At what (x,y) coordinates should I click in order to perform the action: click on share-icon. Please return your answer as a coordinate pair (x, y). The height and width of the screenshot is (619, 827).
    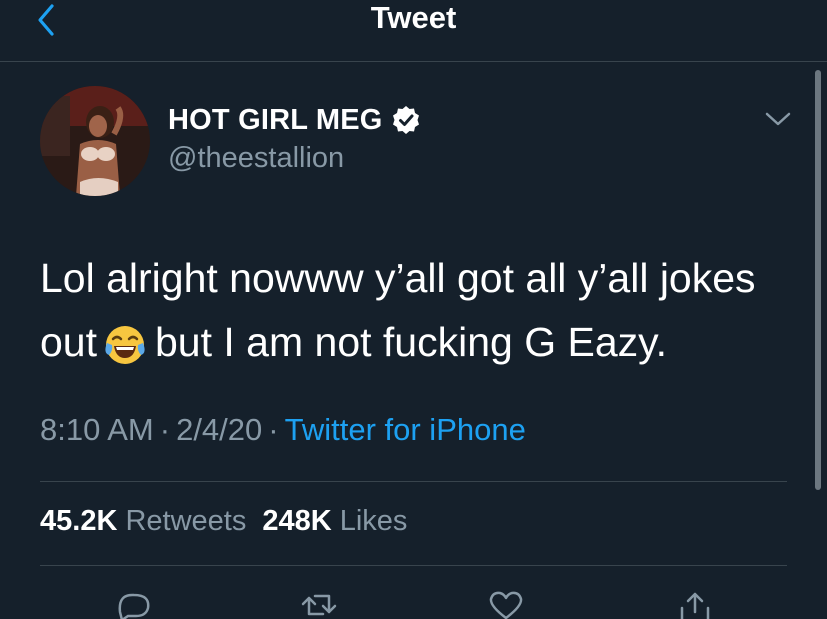
    Looking at the image, I should click on (695, 605).